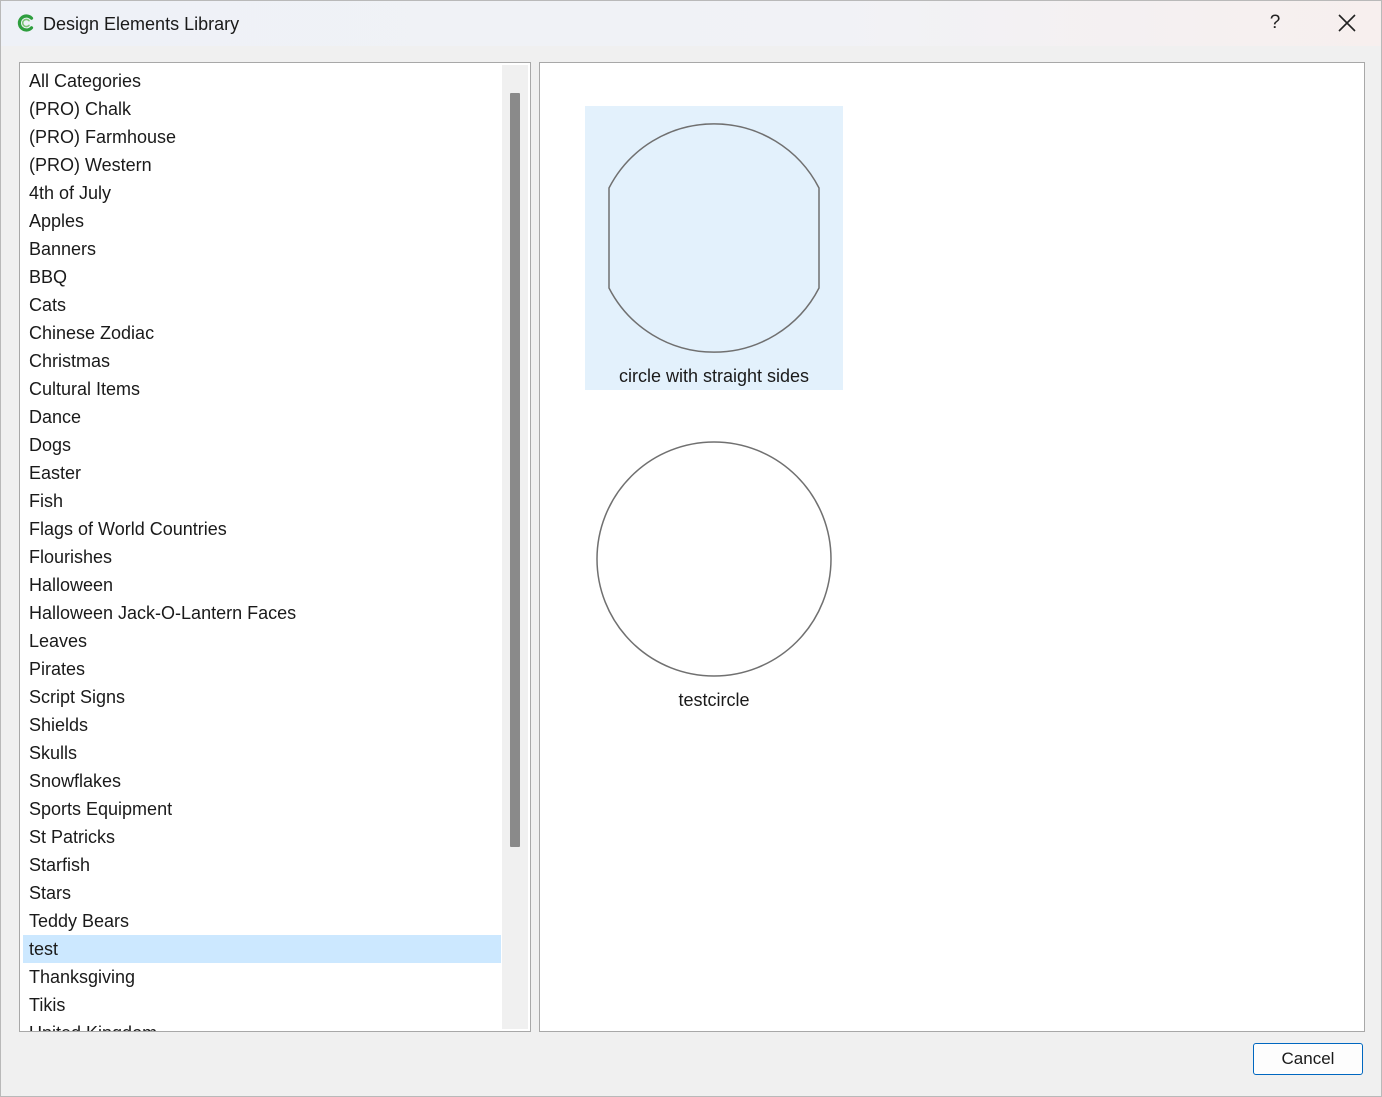 The height and width of the screenshot is (1097, 1382). What do you see at coordinates (262, 585) in the screenshot?
I see `category-item: Halloween` at bounding box center [262, 585].